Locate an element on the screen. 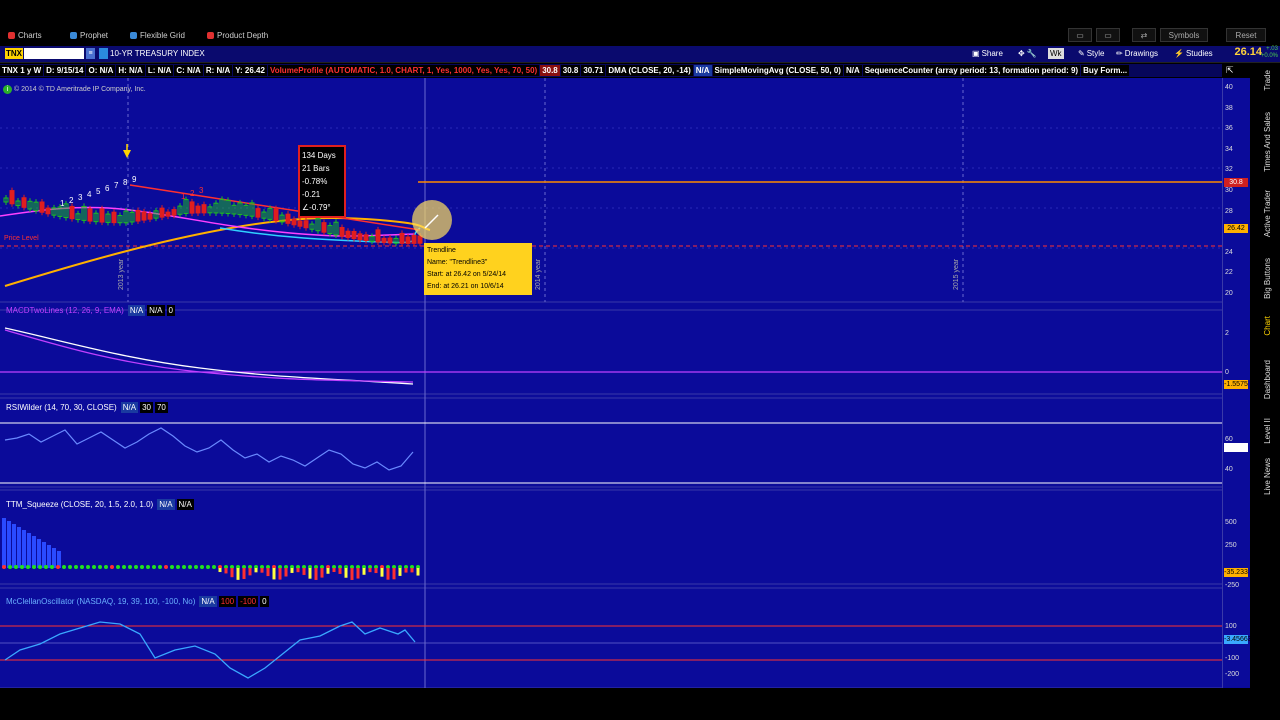  study-legend-item: DMA (CLOSE, 20, -14) is located at coordinates (649, 70).